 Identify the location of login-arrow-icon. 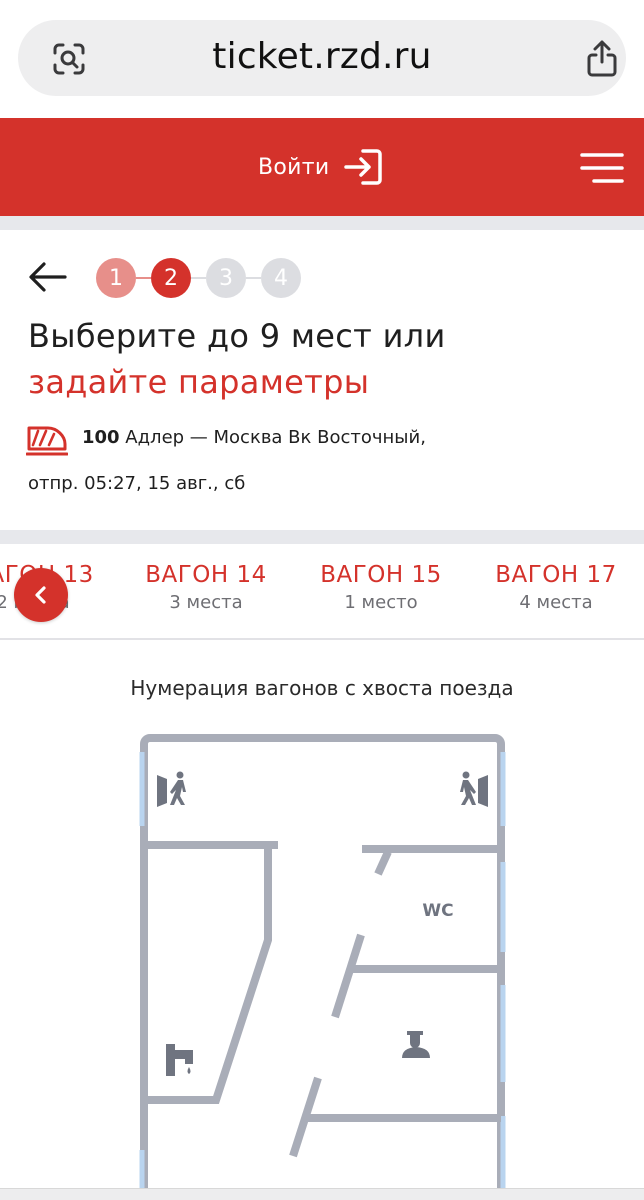
(363, 167).